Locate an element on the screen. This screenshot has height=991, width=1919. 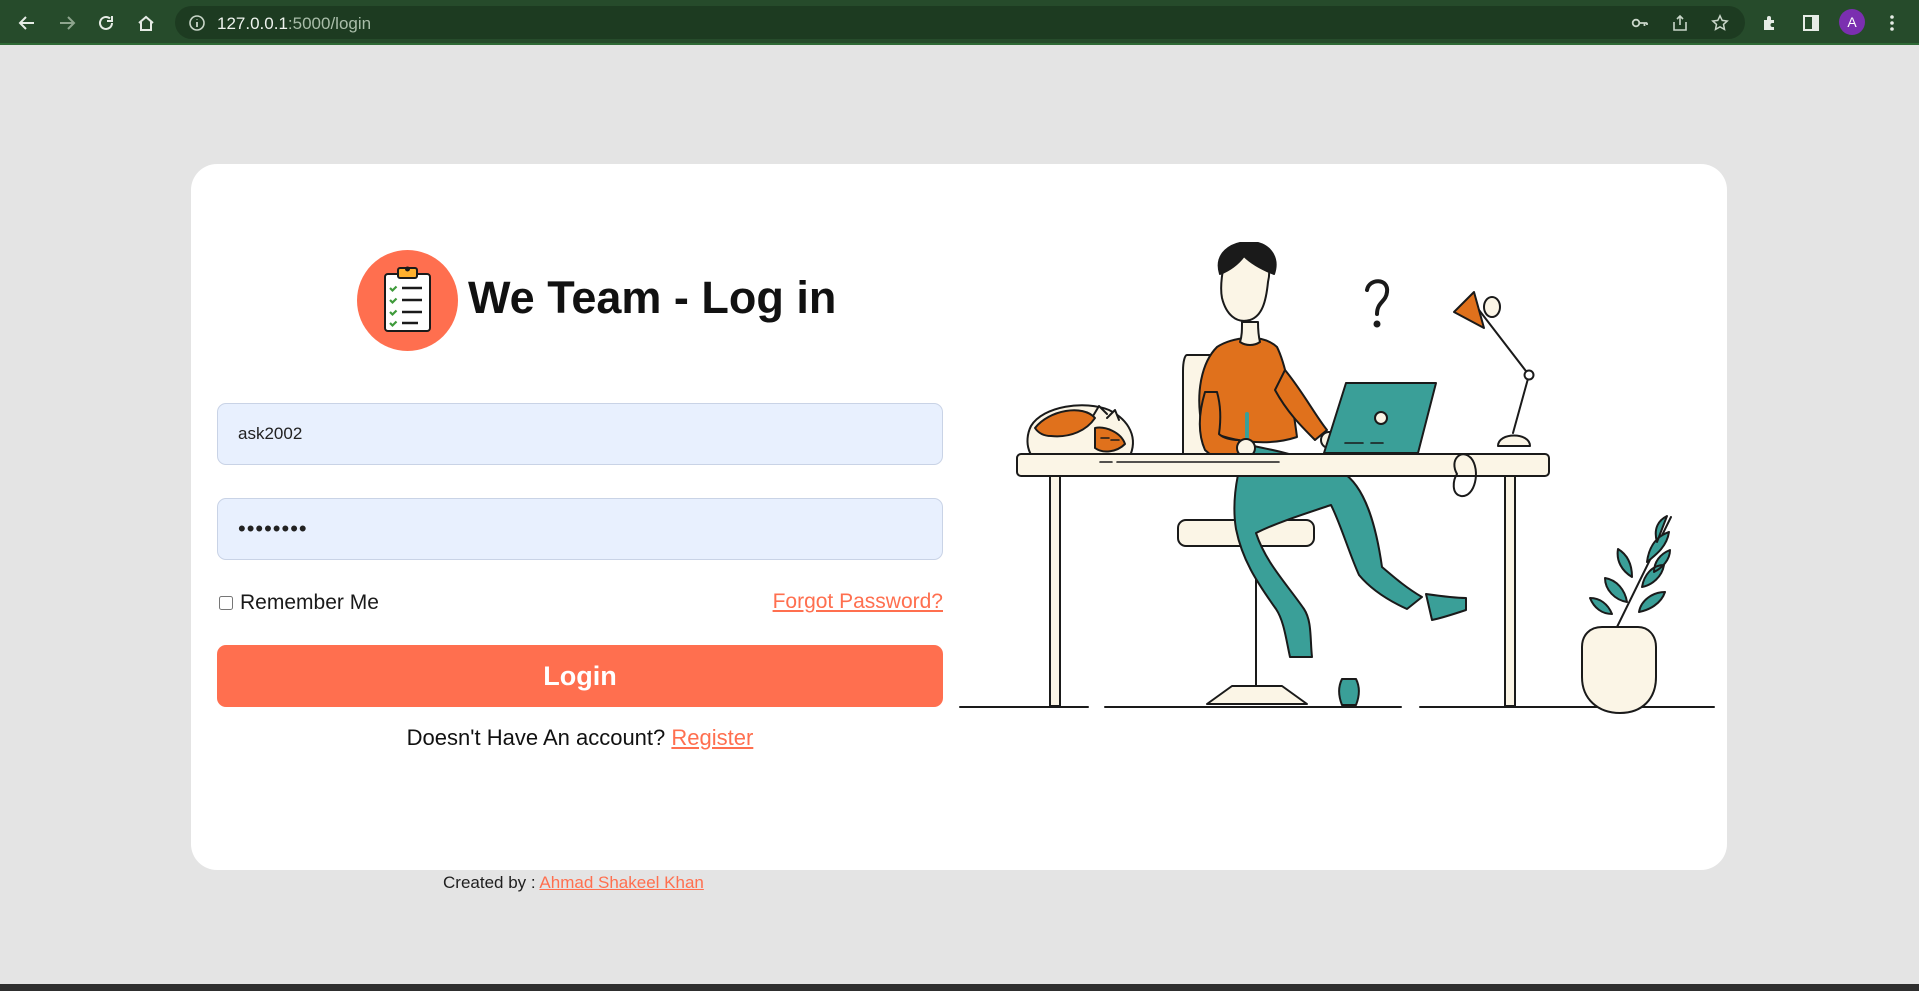
author-link: Ahmad Shakeel Khan is located at coordinates (621, 882).